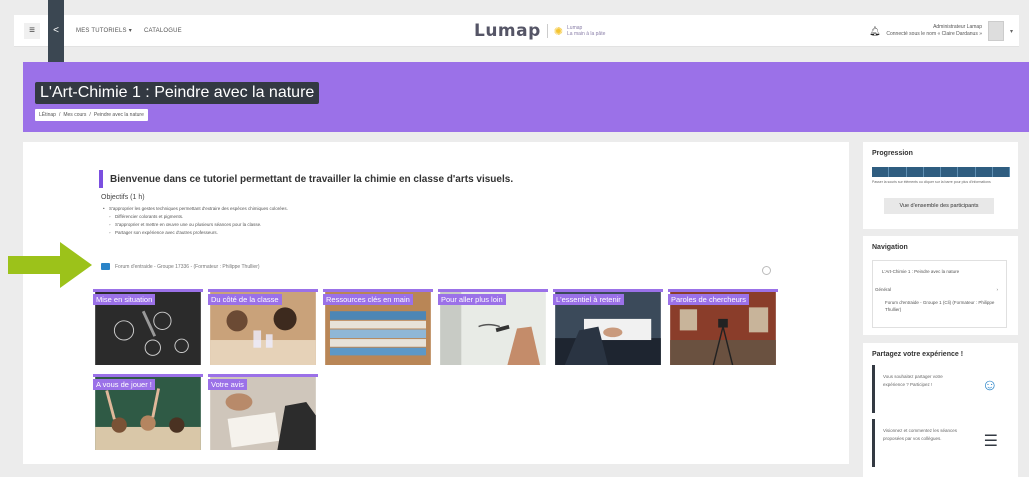 Image resolution: width=1029 pixels, height=477 pixels. I want to click on tile-label: Du côté de la classe, so click(245, 299).